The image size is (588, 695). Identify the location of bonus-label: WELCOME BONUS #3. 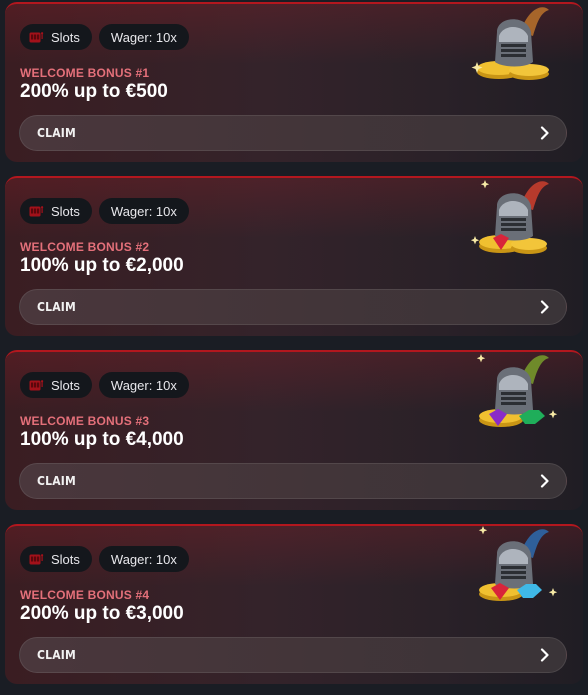
(85, 421).